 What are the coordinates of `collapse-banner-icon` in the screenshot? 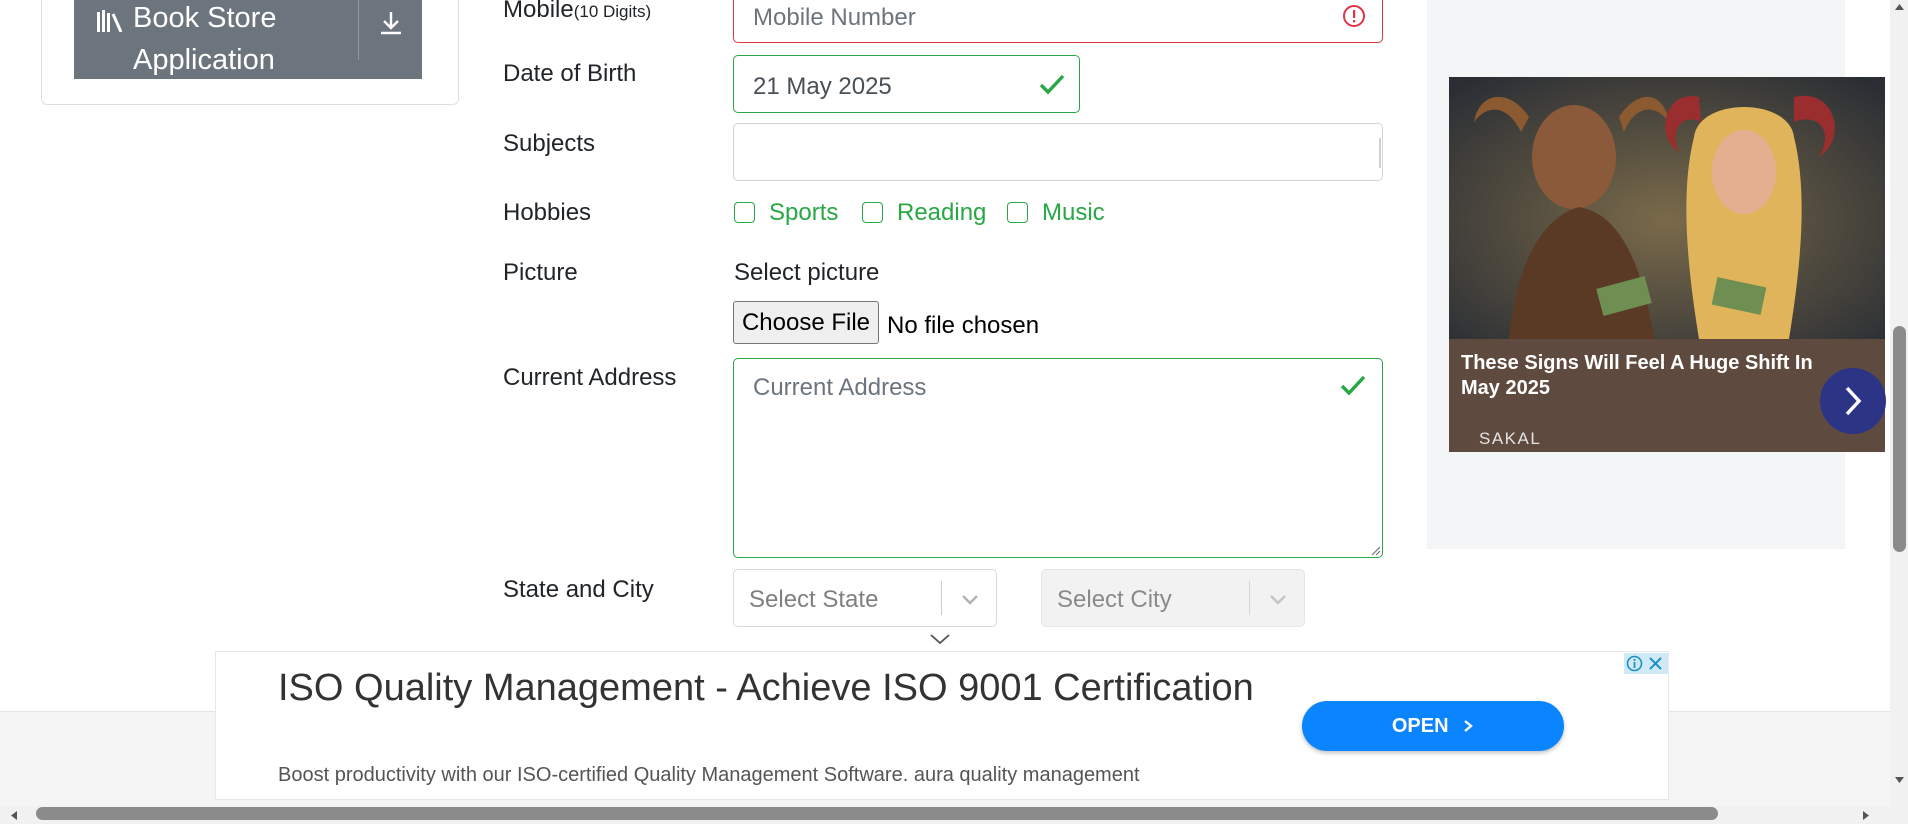 It's located at (940, 639).